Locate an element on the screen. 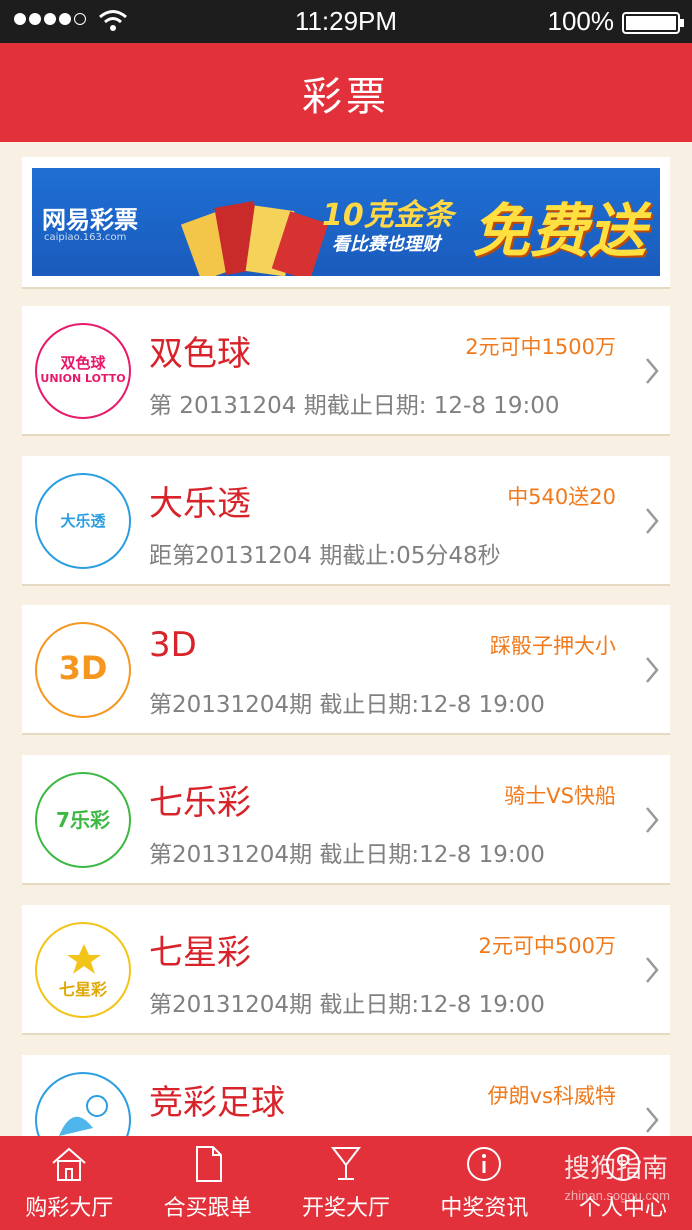 The width and height of the screenshot is (692, 1230). lottery-name: 七星彩 is located at coordinates (200, 953).